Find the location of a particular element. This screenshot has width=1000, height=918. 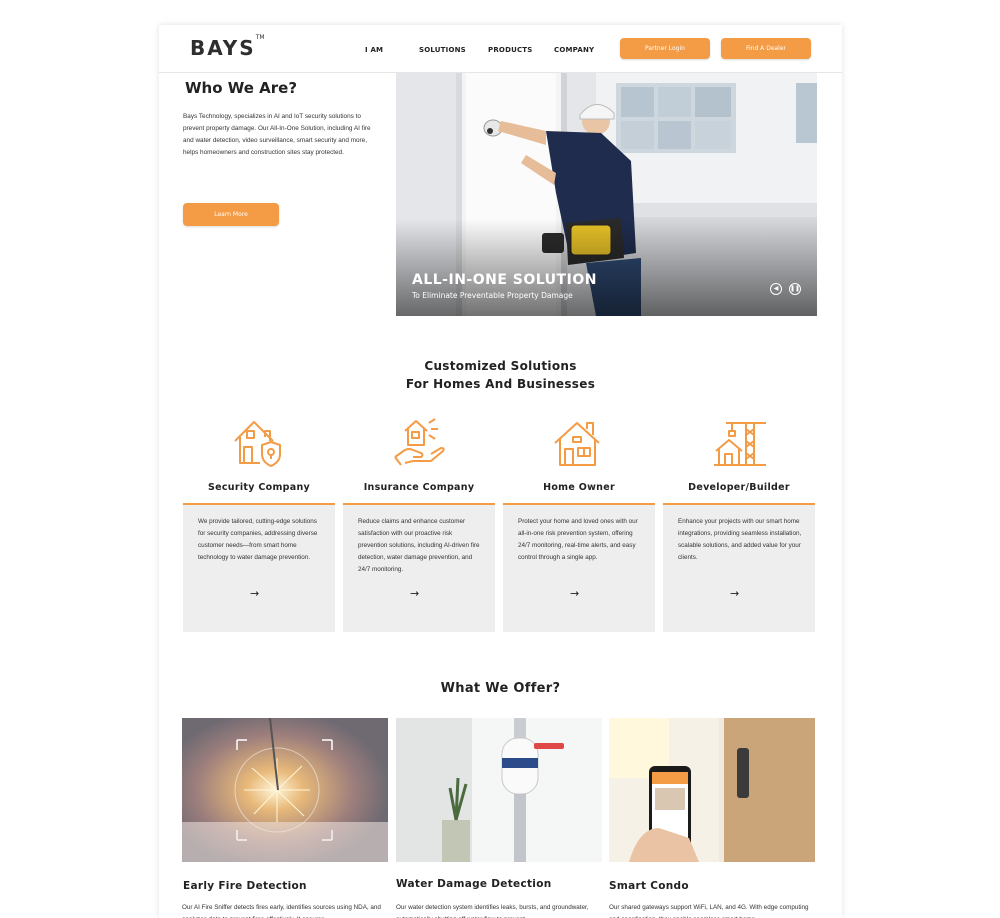

solutions-title-line2: For Homes And Businesses is located at coordinates (500, 384).